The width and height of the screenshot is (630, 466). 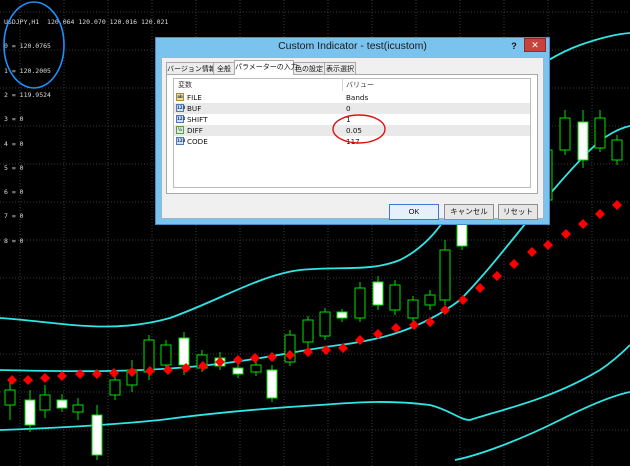 What do you see at coordinates (514, 46) in the screenshot?
I see `help-button: ?` at bounding box center [514, 46].